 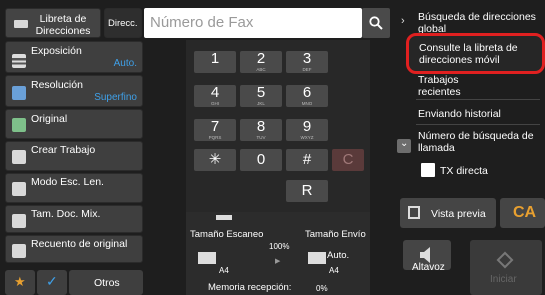 What do you see at coordinates (224, 270) in the screenshot?
I see `scan-size-value: A4` at bounding box center [224, 270].